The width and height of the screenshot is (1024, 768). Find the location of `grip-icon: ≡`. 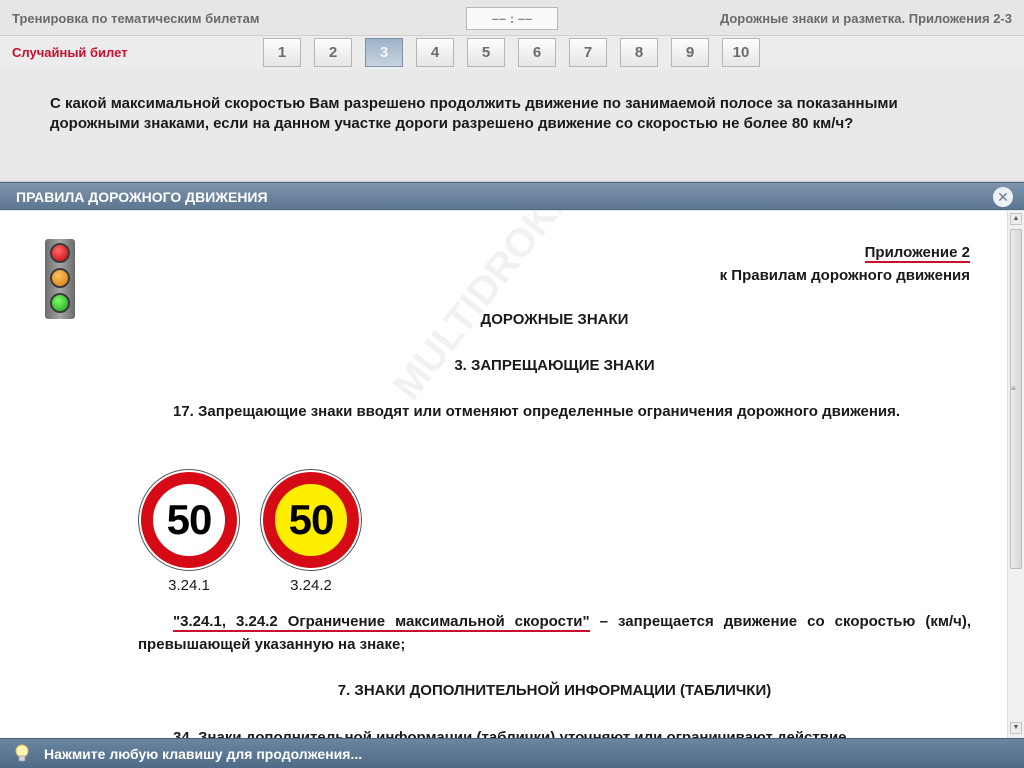

grip-icon: ≡ is located at coordinates (1013, 388).